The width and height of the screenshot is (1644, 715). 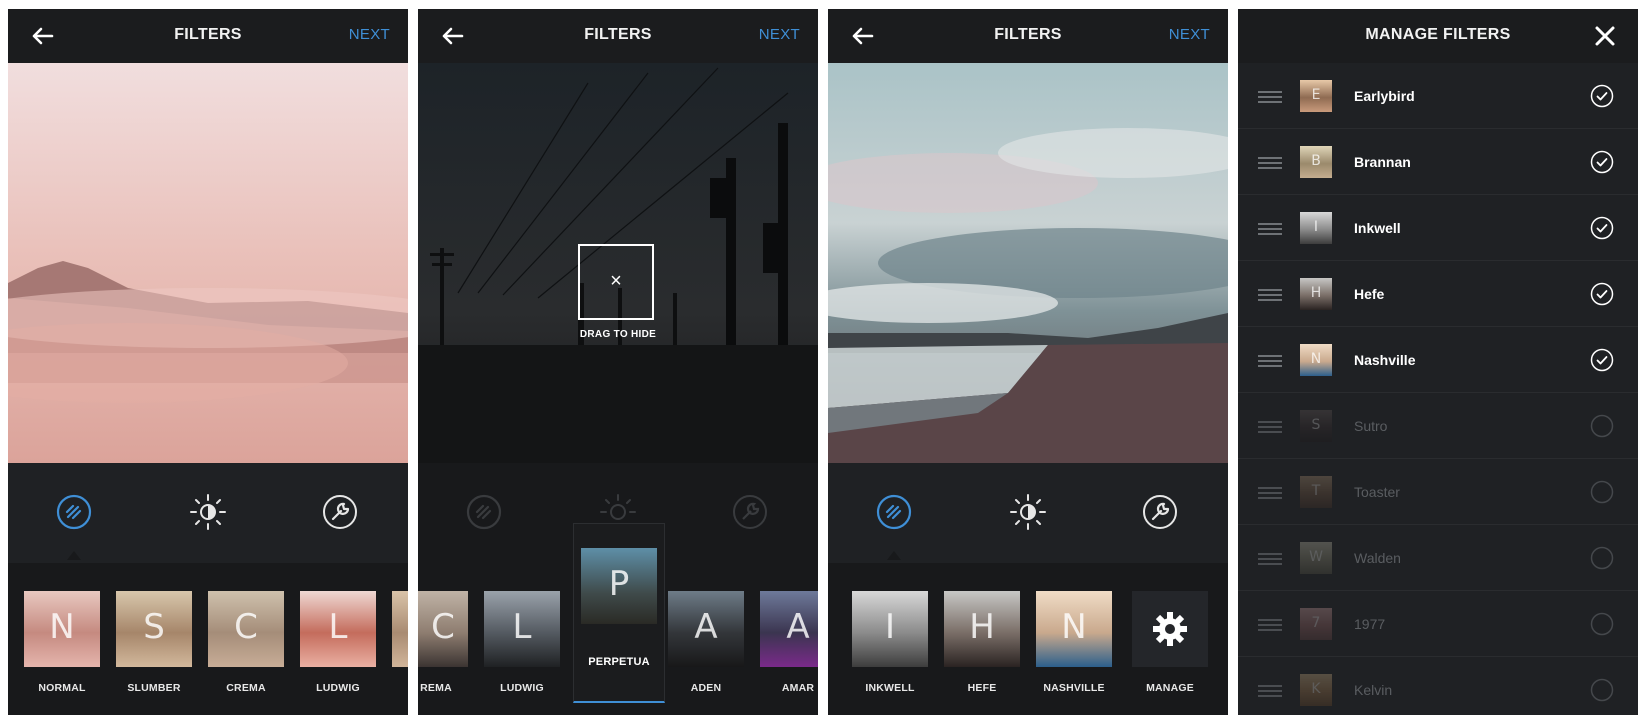 What do you see at coordinates (1170, 629) in the screenshot?
I see `manage-filters-button` at bounding box center [1170, 629].